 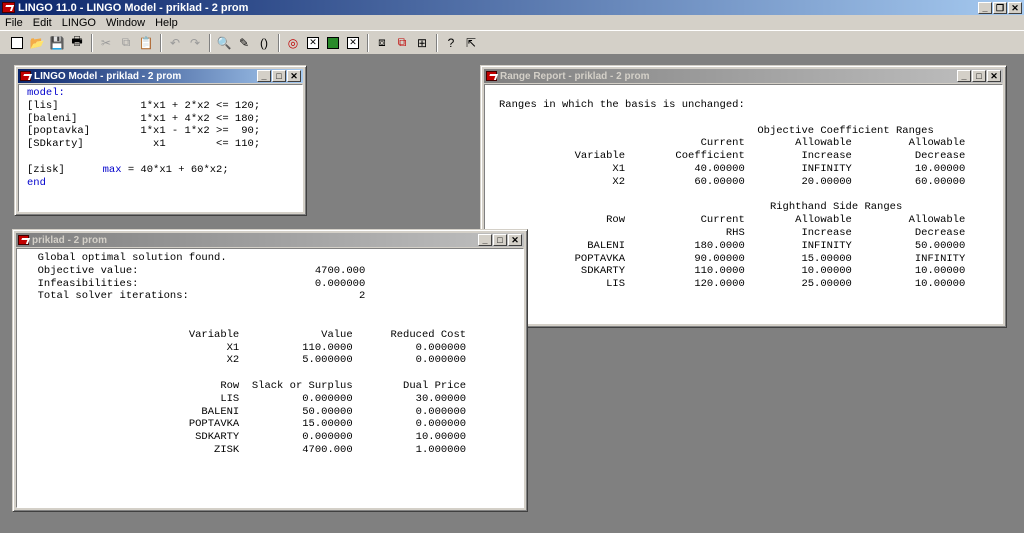 I want to click on context-help-icon: ⇱, so click(x=471, y=43).